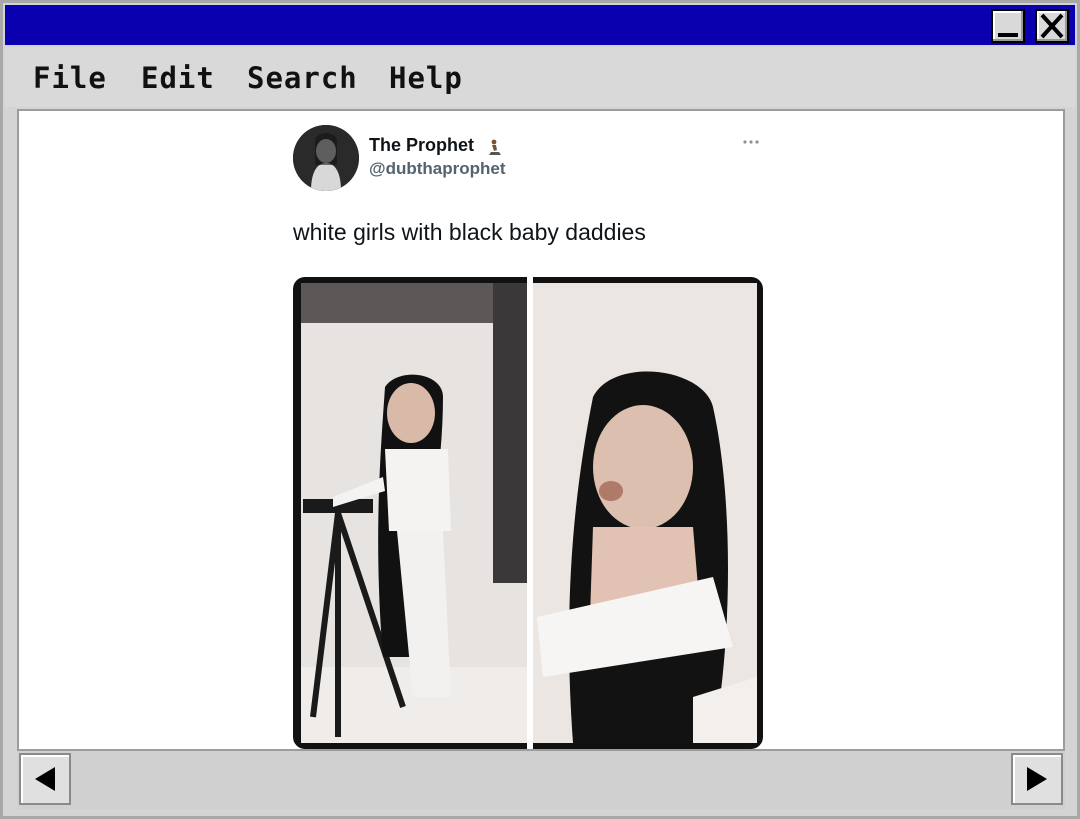 This screenshot has height=819, width=1080. What do you see at coordinates (495, 147) in the screenshot?
I see `praying-figure-icon` at bounding box center [495, 147].